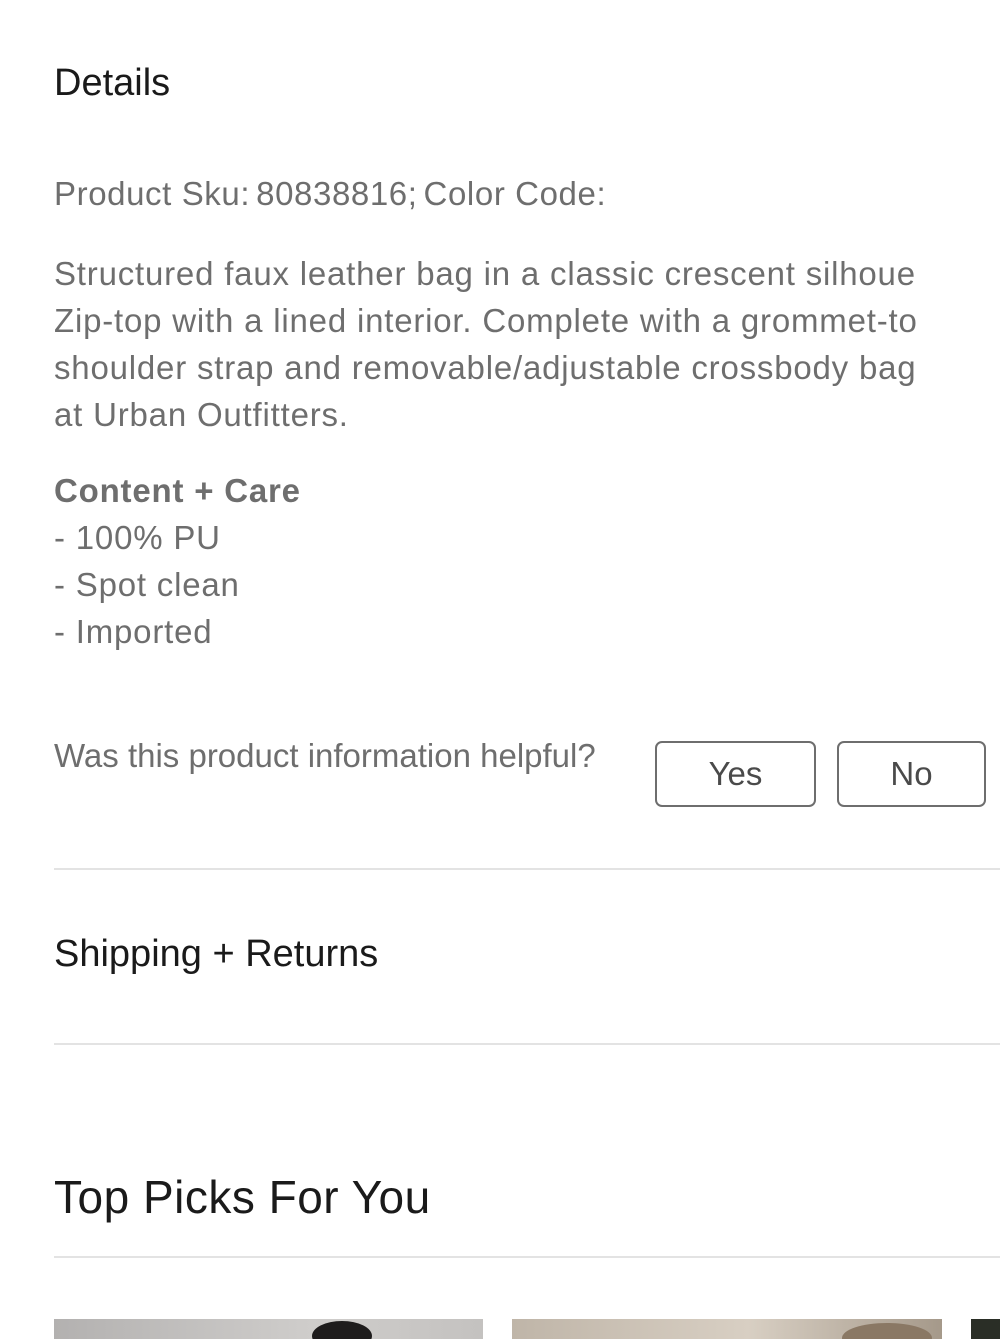 The image size is (1000, 1339). Describe the element at coordinates (325, 755) in the screenshot. I see `helpful-question: Was this product information helpful?` at that location.